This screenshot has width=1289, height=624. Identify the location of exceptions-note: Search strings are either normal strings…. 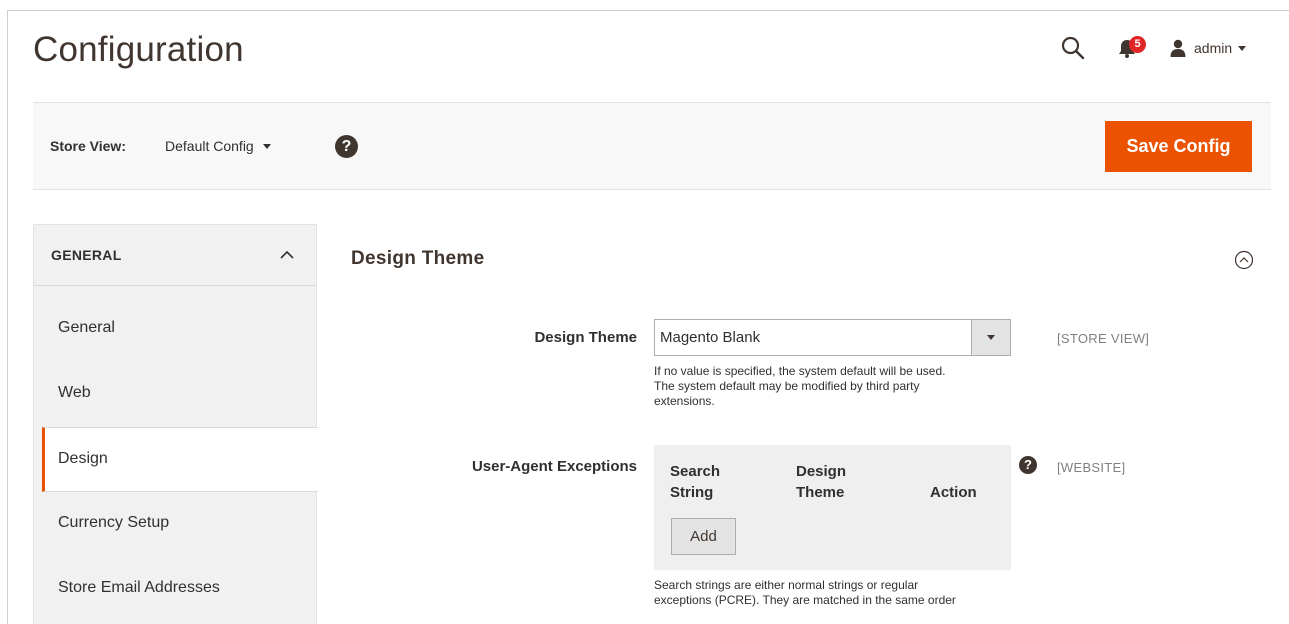
(834, 593).